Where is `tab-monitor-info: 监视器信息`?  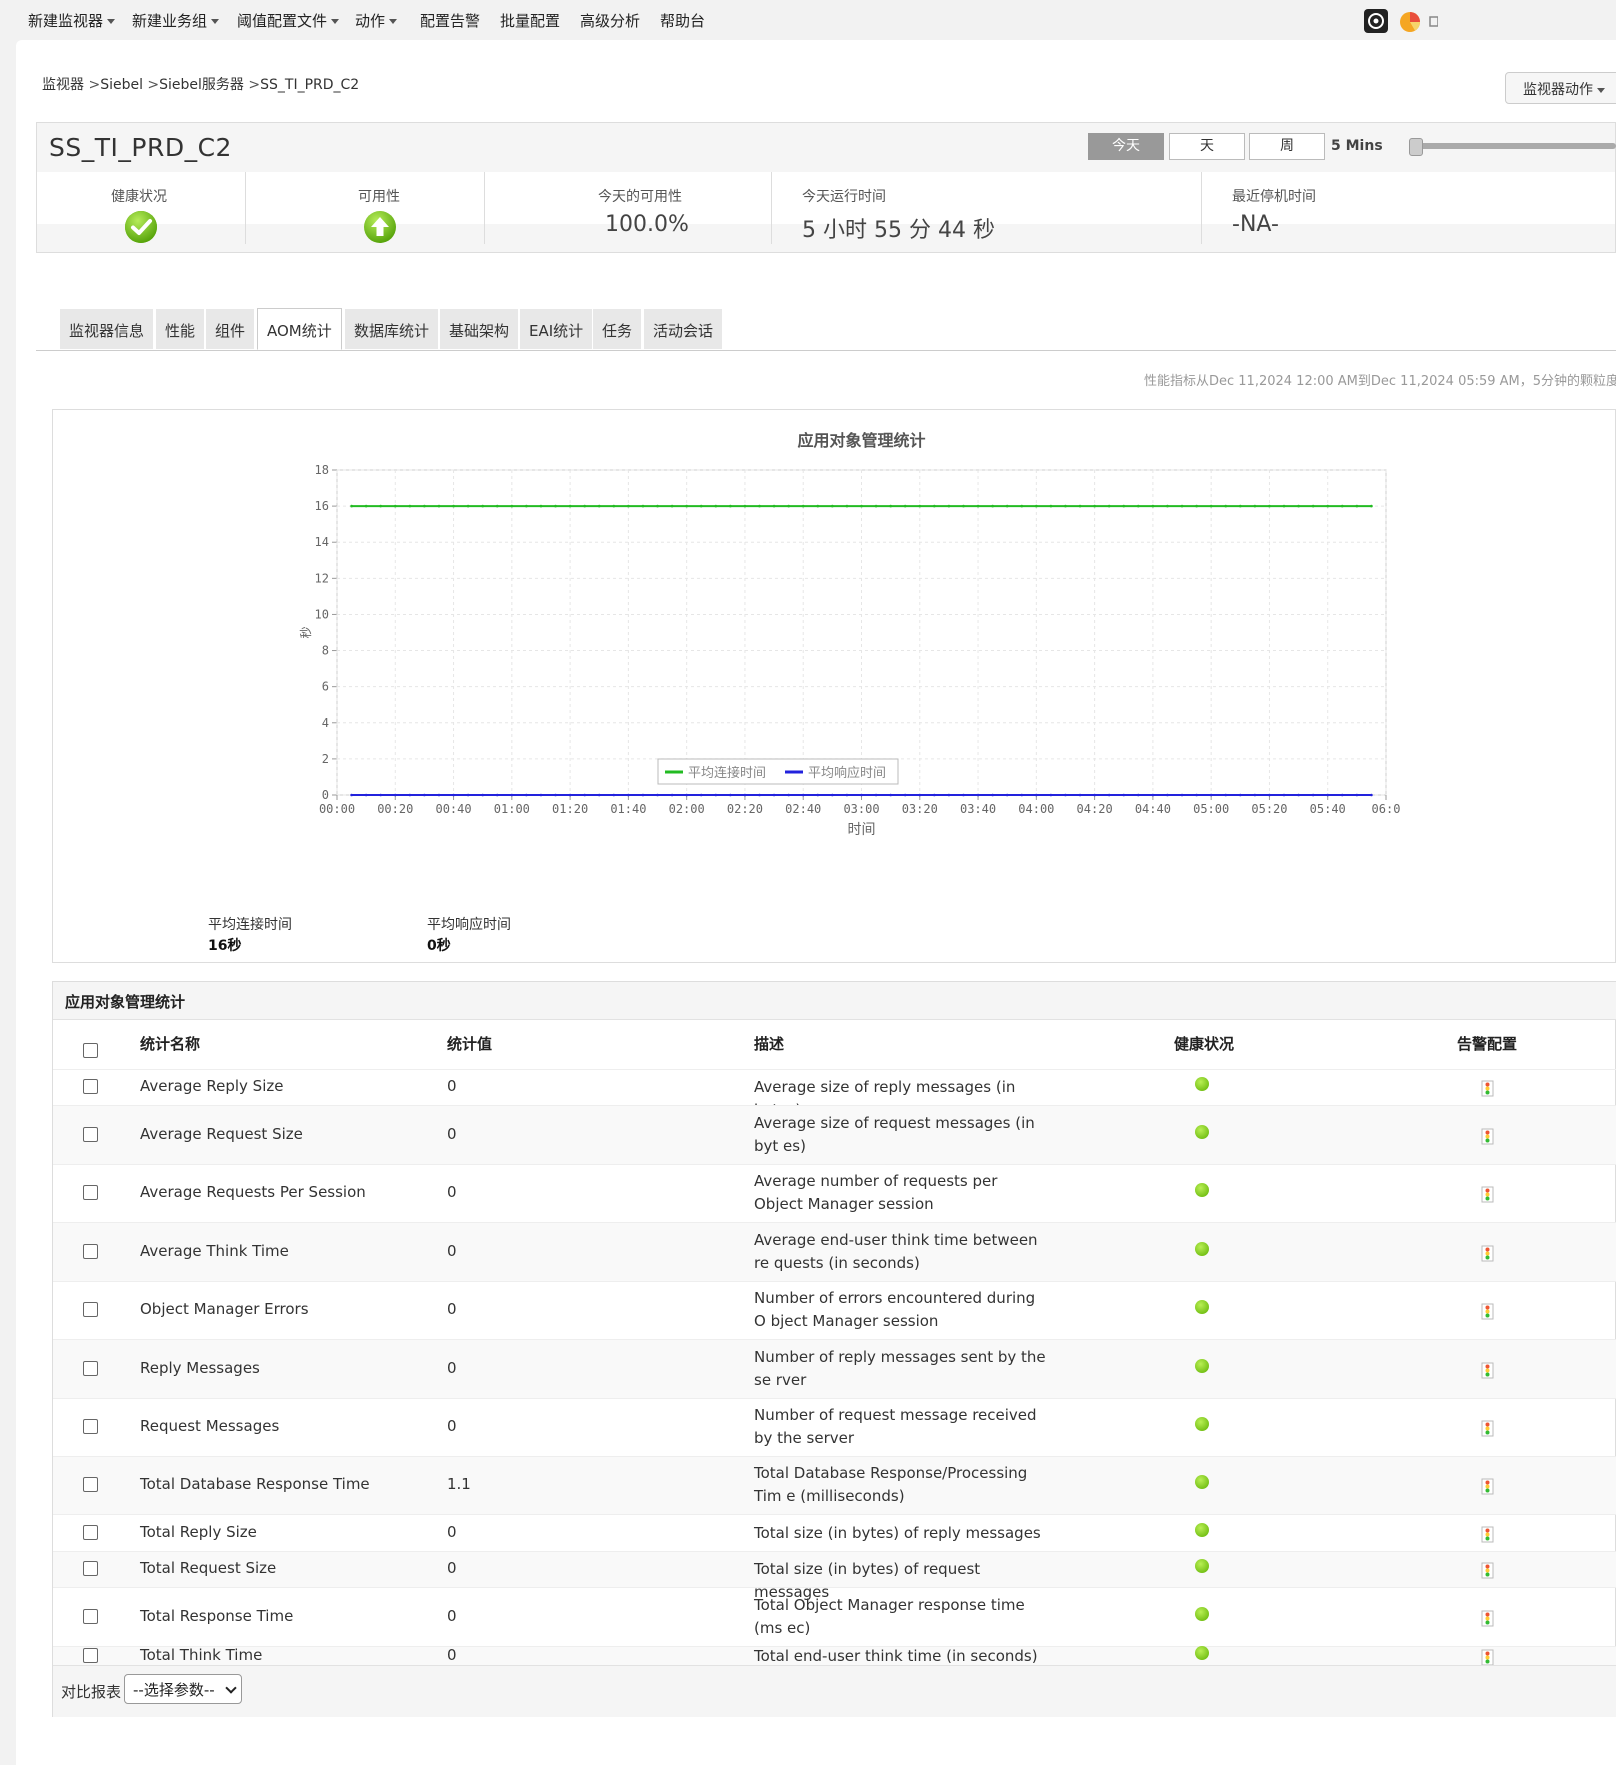 tab-monitor-info: 监视器信息 is located at coordinates (107, 329).